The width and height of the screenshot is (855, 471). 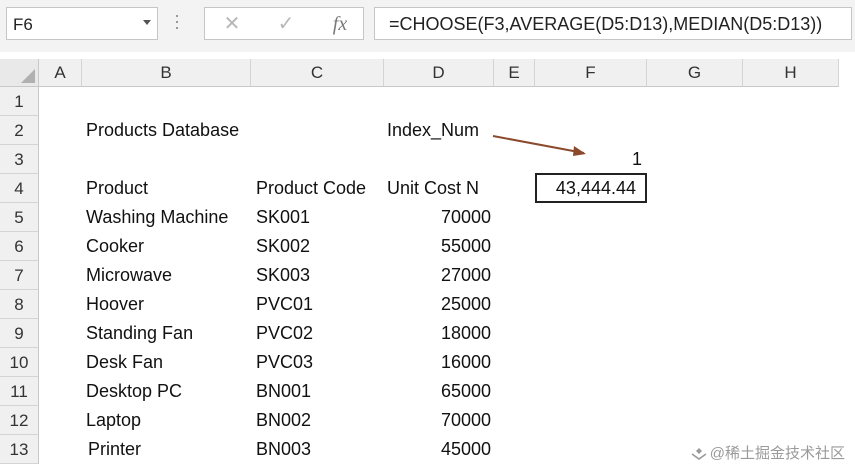 What do you see at coordinates (699, 454) in the screenshot?
I see `logo-icon` at bounding box center [699, 454].